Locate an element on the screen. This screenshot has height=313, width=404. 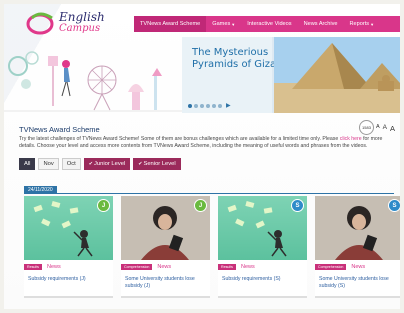
logo-icon is located at coordinates (40, 23).